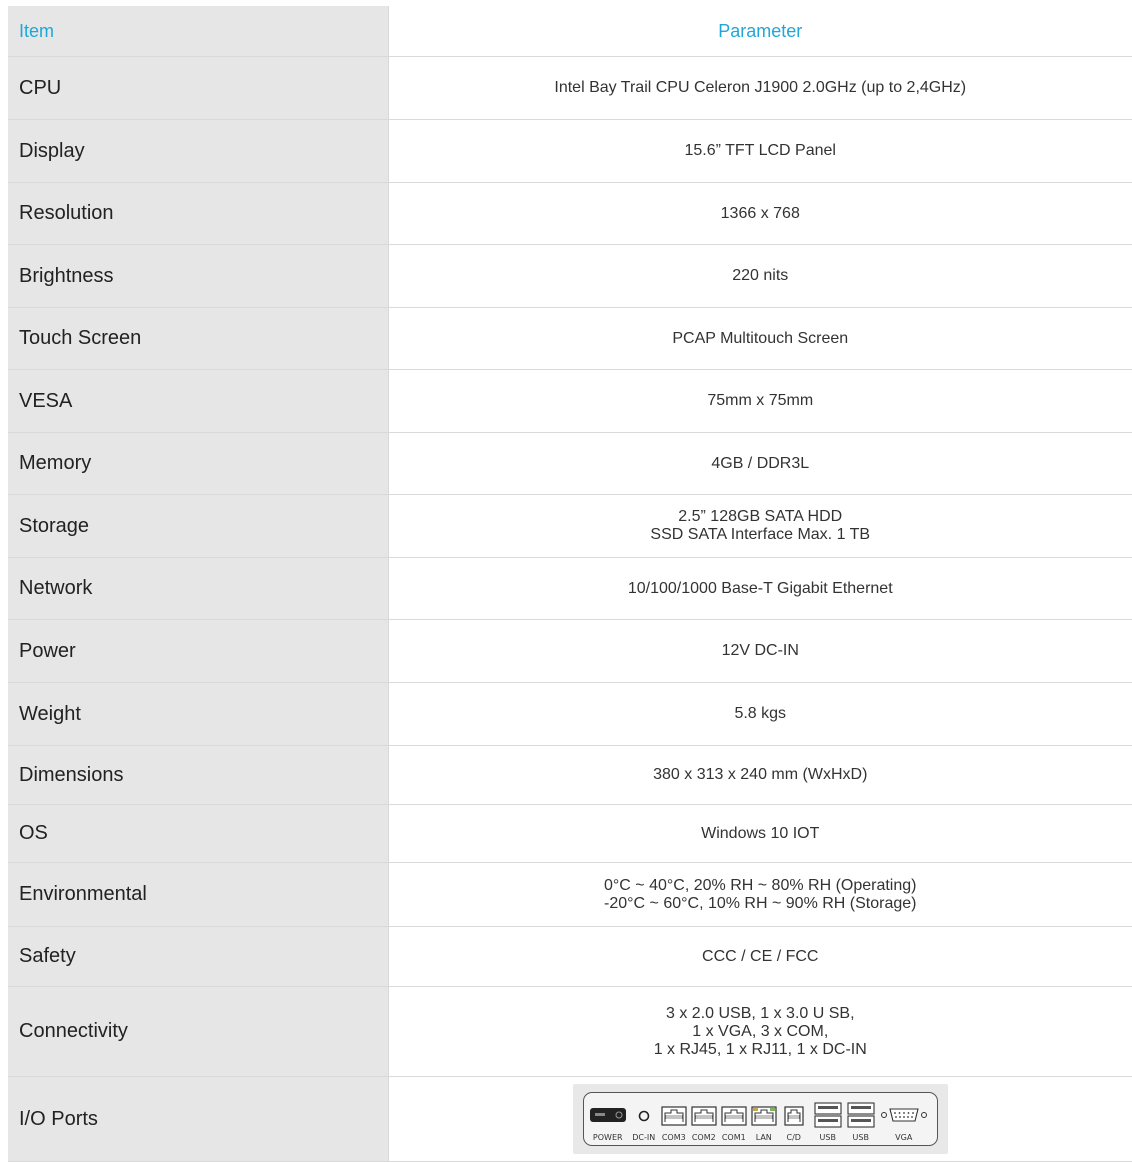  I want to click on spec-item-label: Connectivity, so click(198, 1031).